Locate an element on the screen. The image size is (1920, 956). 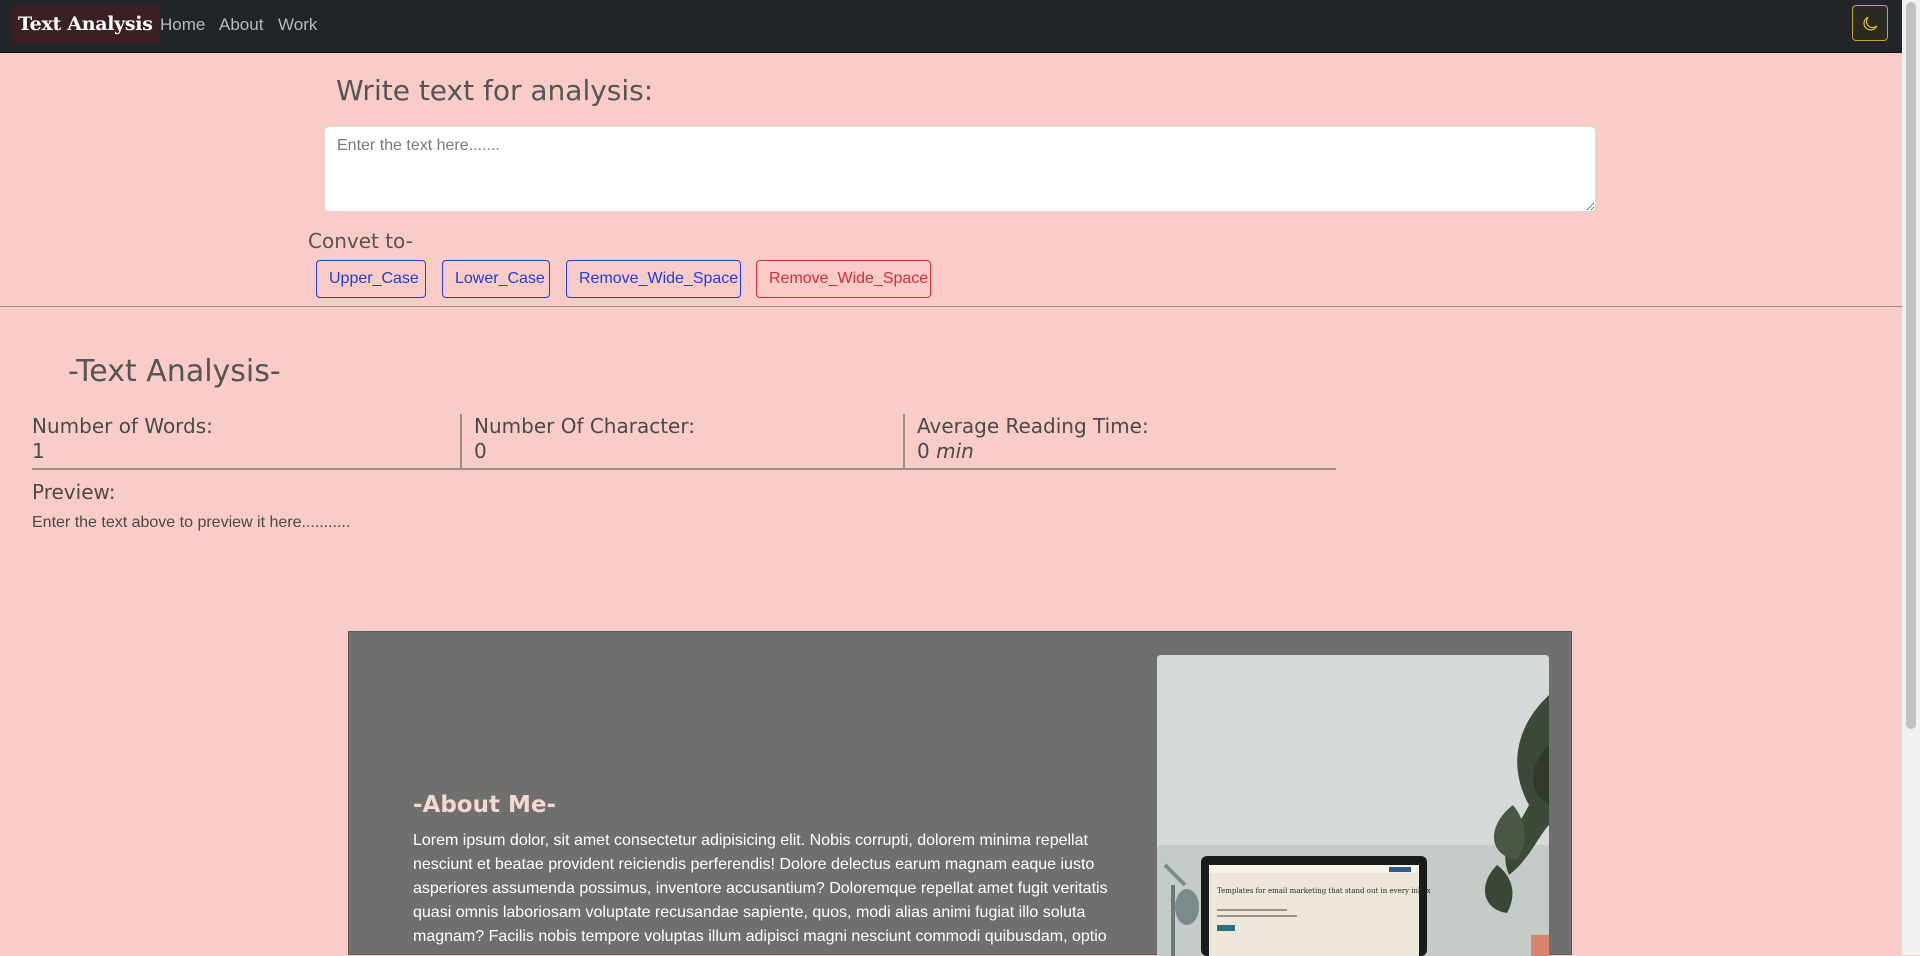
convert-label: Convet to- is located at coordinates (360, 241).